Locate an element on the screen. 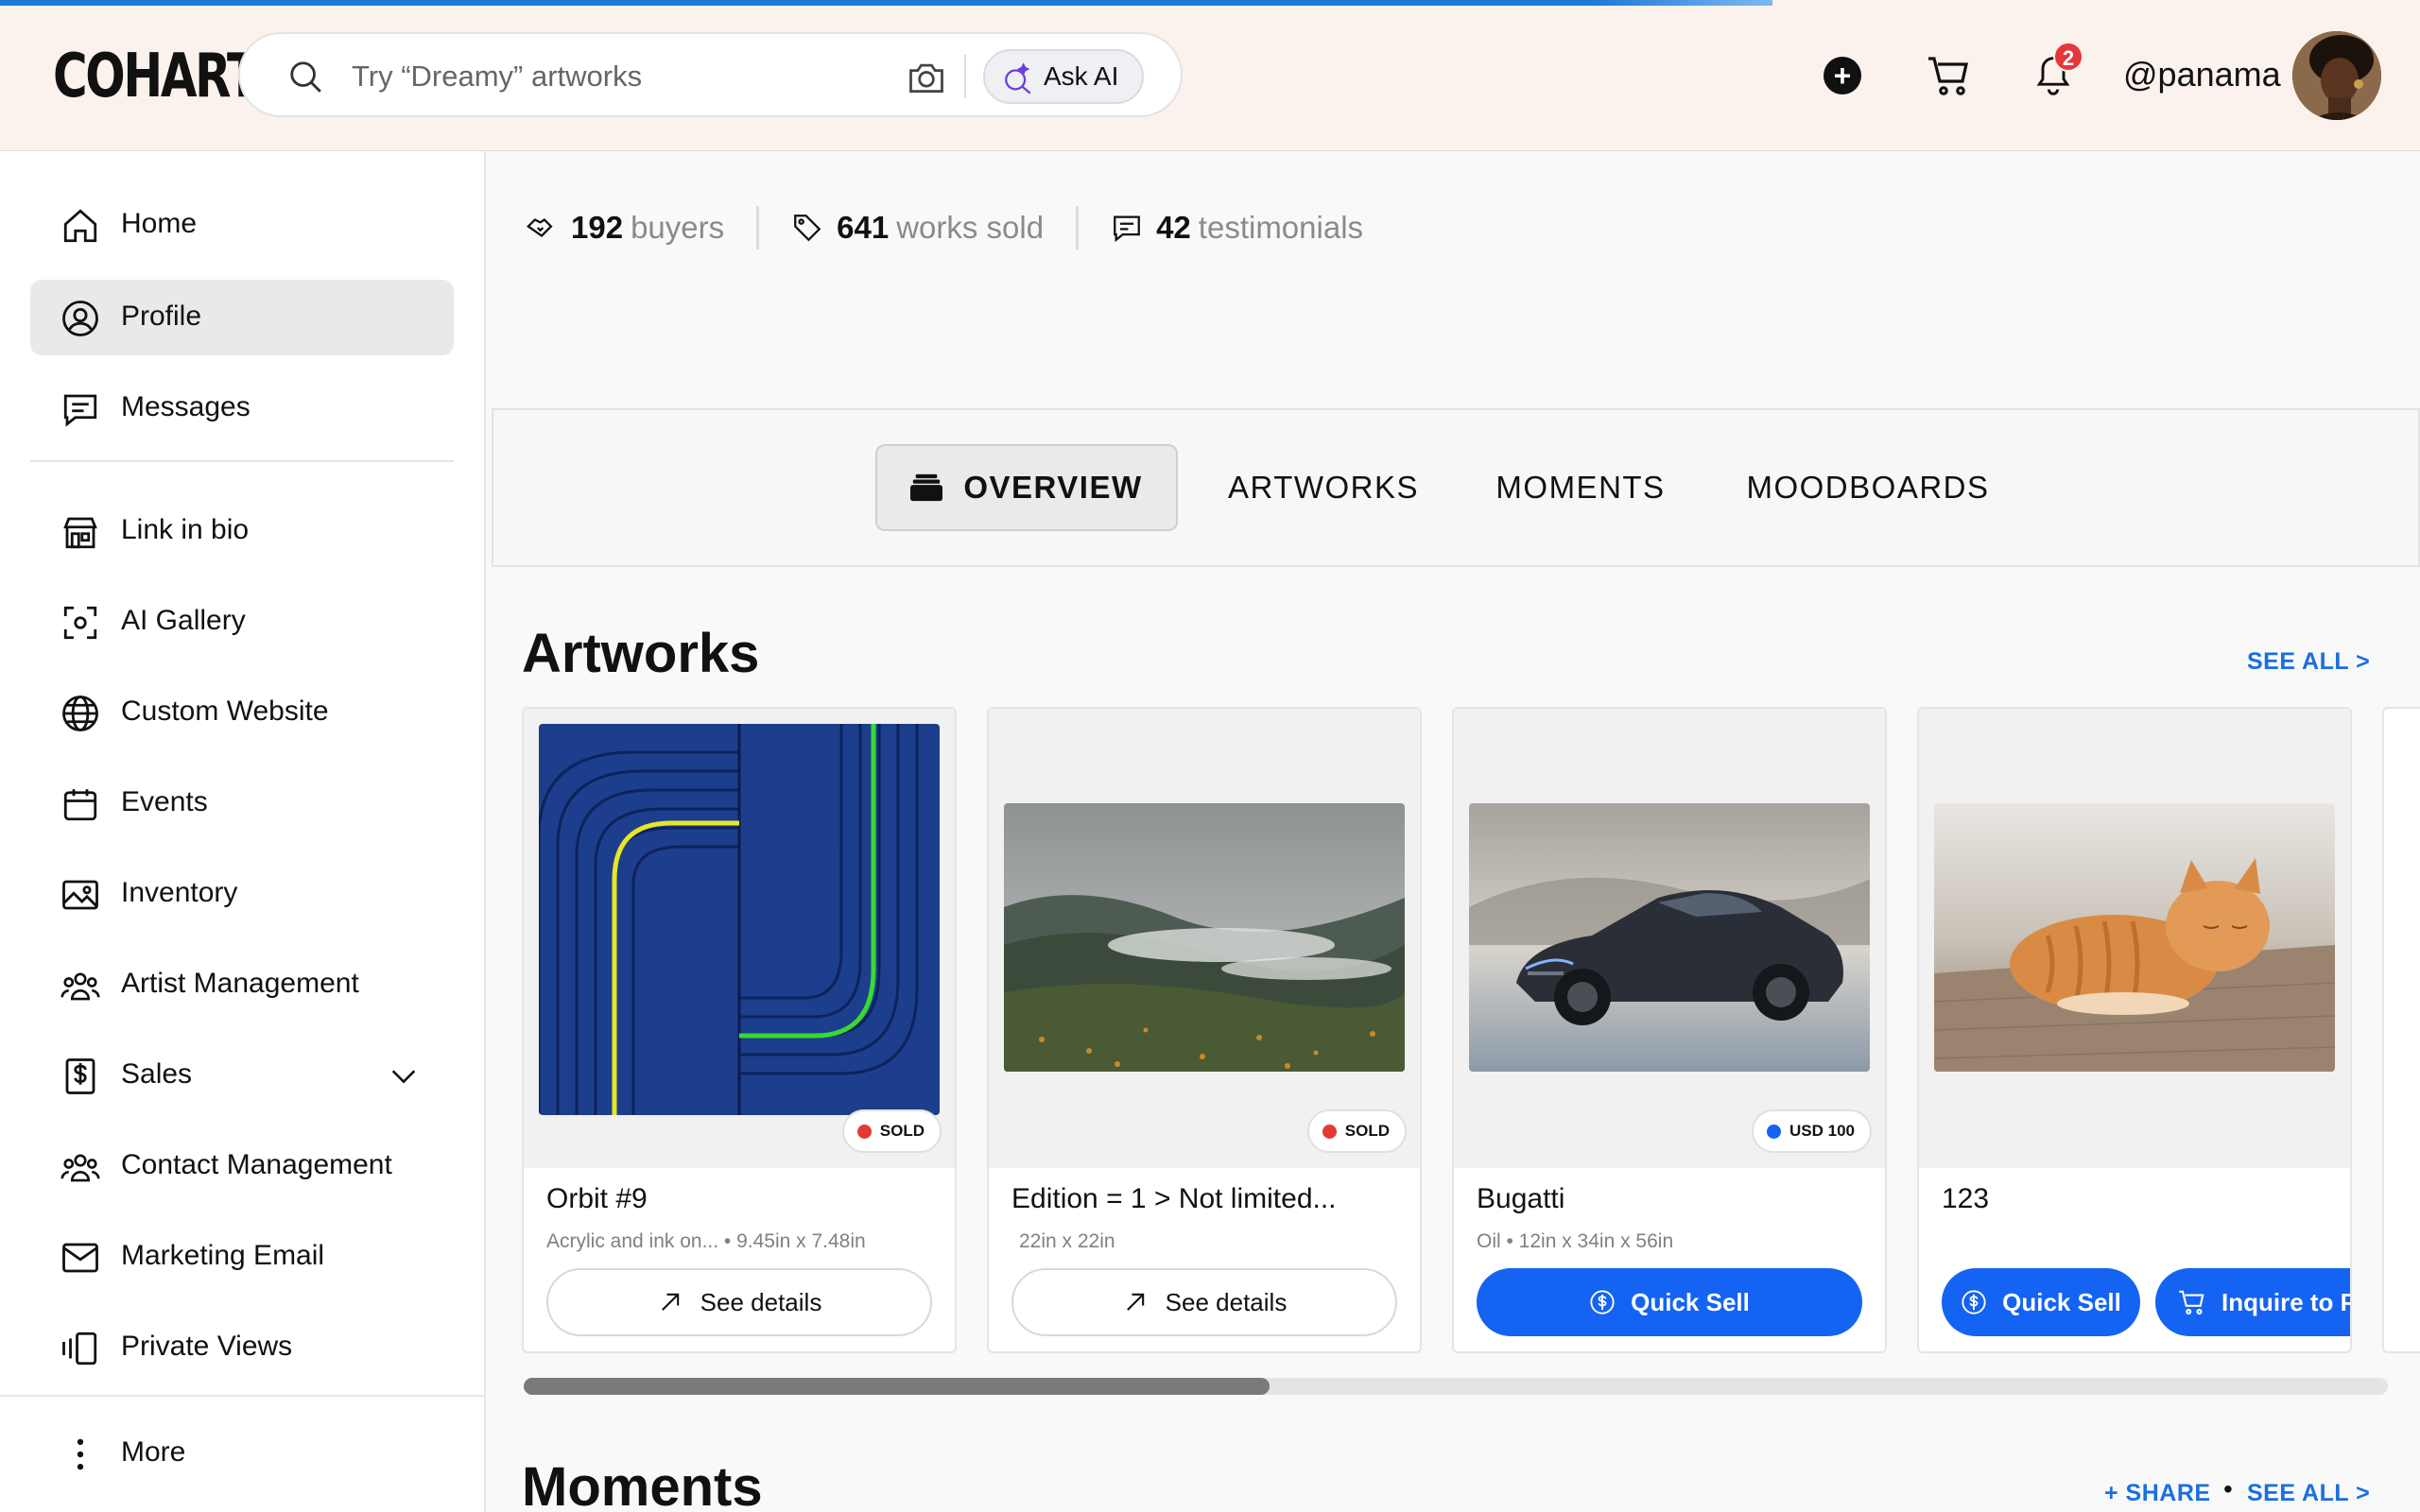 The image size is (2420, 1512). stat-testimonials: 42 testimonials is located at coordinates (1237, 228).